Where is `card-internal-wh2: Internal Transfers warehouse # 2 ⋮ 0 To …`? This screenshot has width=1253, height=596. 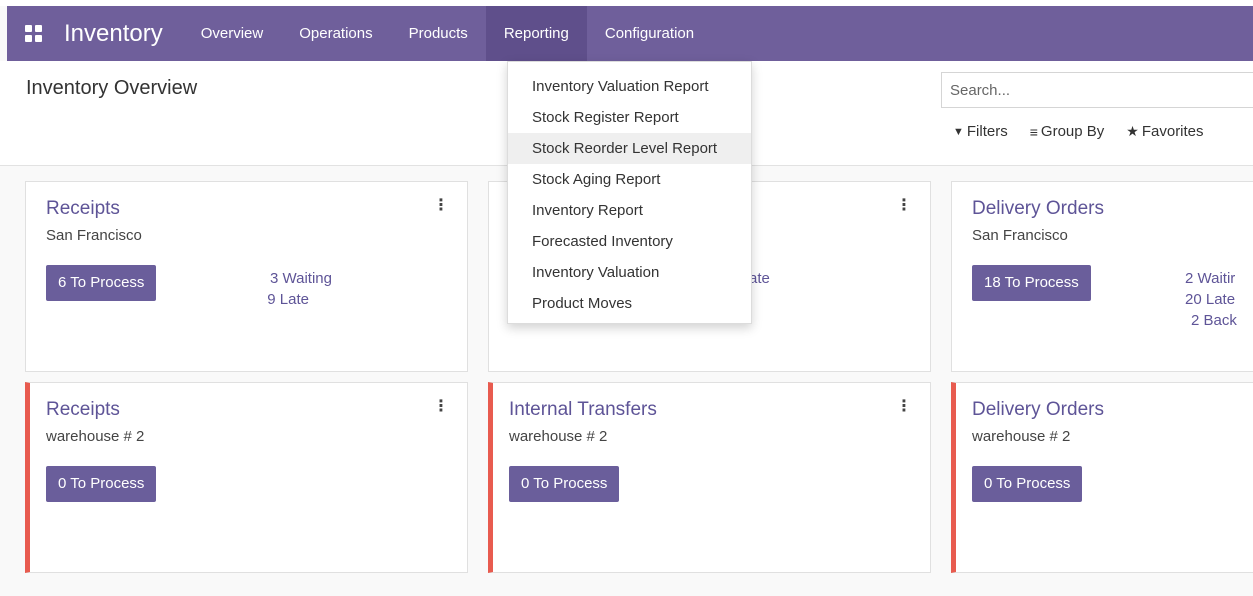
card-internal-wh2: Internal Transfers warehouse # 2 ⋮ 0 To … is located at coordinates (709, 477).